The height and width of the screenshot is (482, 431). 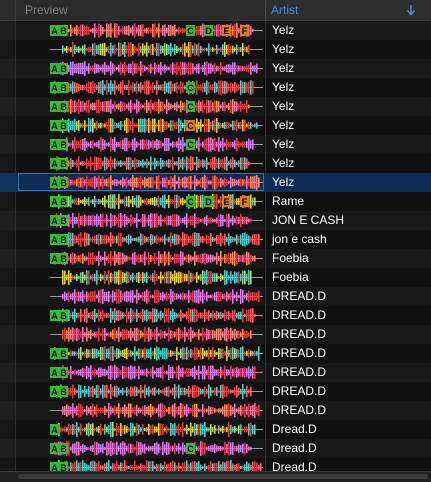 I want to click on track-row: A Dread.D, so click(x=215, y=429).